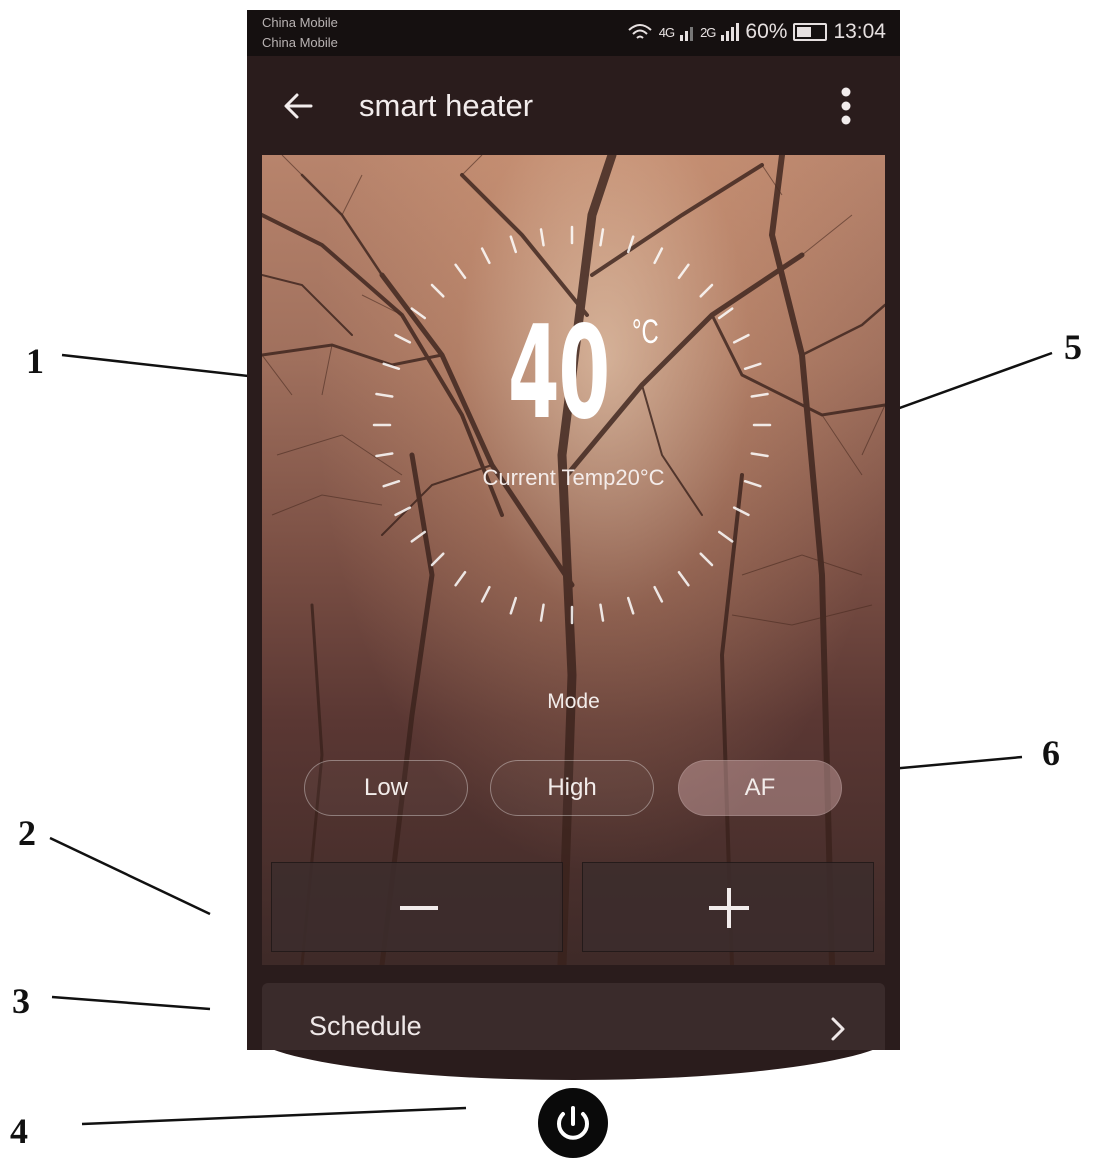  Describe the element at coordinates (19, 1131) in the screenshot. I see `callout-4: 4` at that location.